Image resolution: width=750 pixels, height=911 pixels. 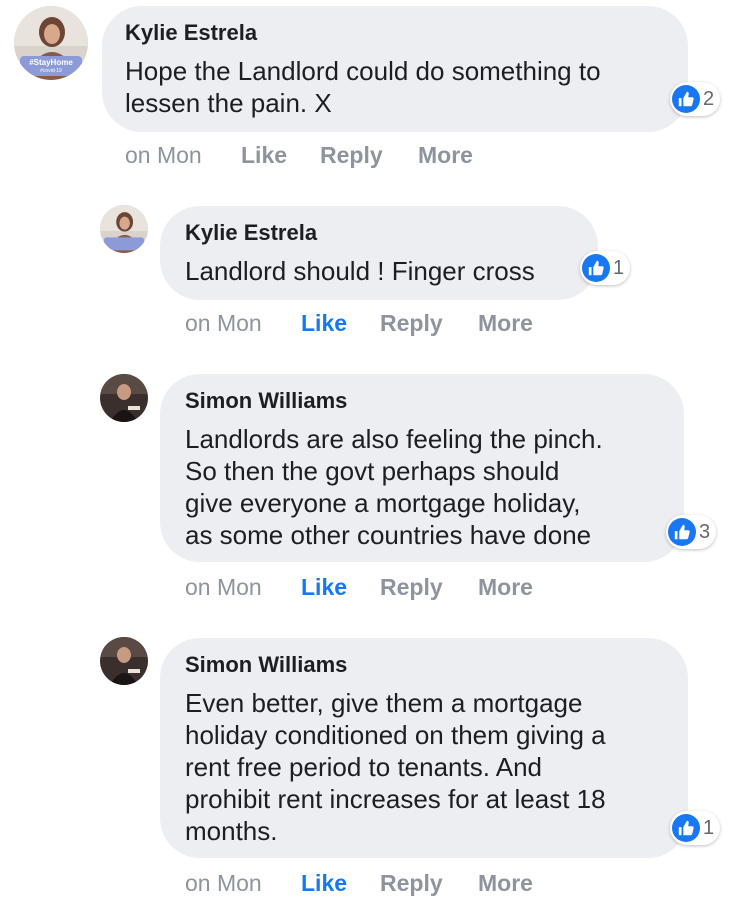 I want to click on reaction-count: 2, so click(x=709, y=98).